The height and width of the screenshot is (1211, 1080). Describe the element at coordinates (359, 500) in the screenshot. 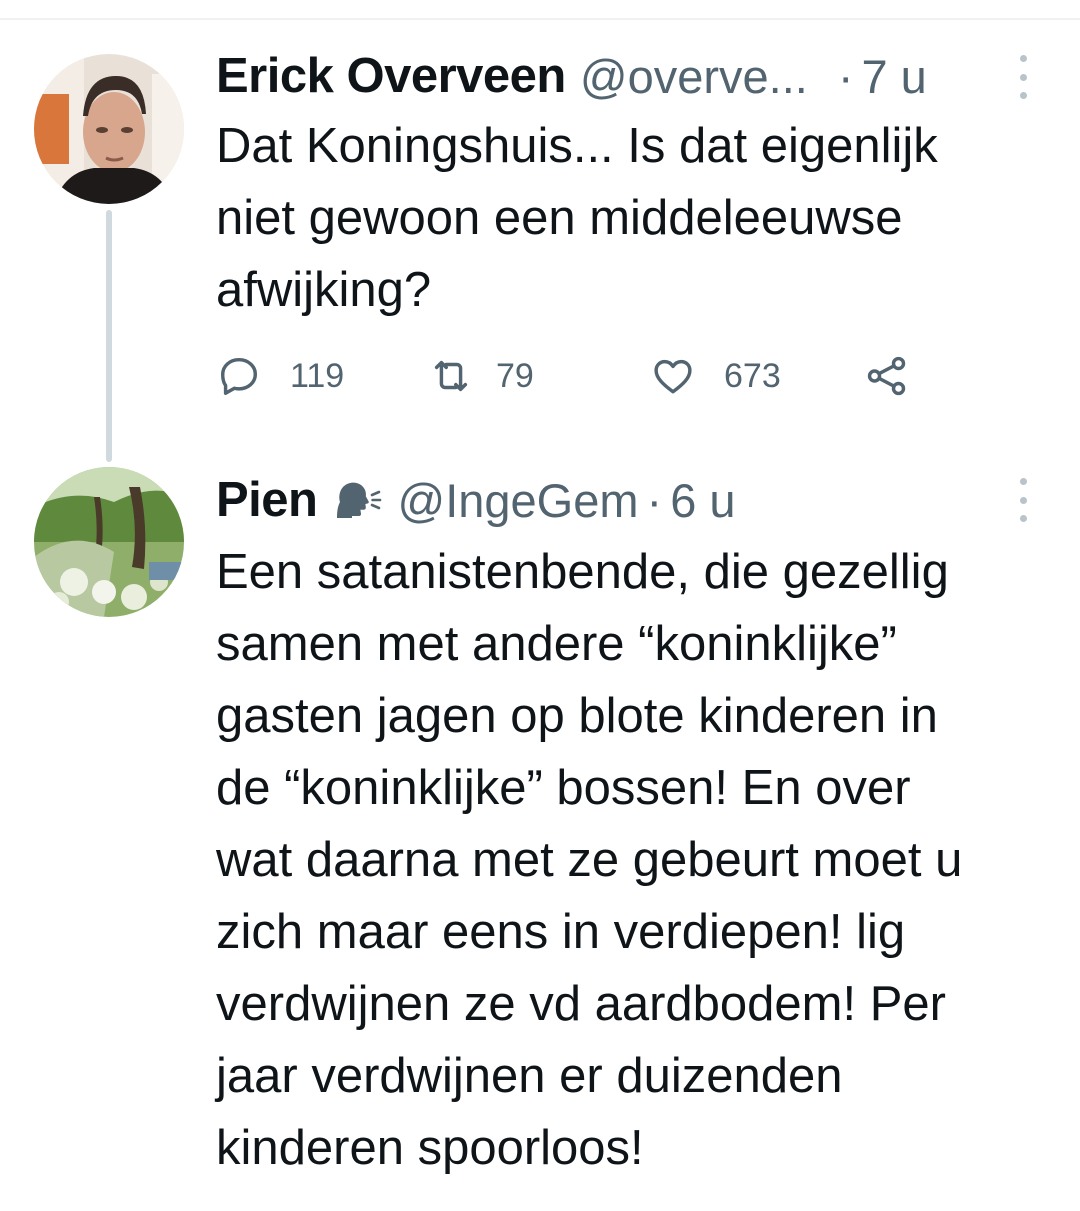

I see `speaking-head-icon` at that location.